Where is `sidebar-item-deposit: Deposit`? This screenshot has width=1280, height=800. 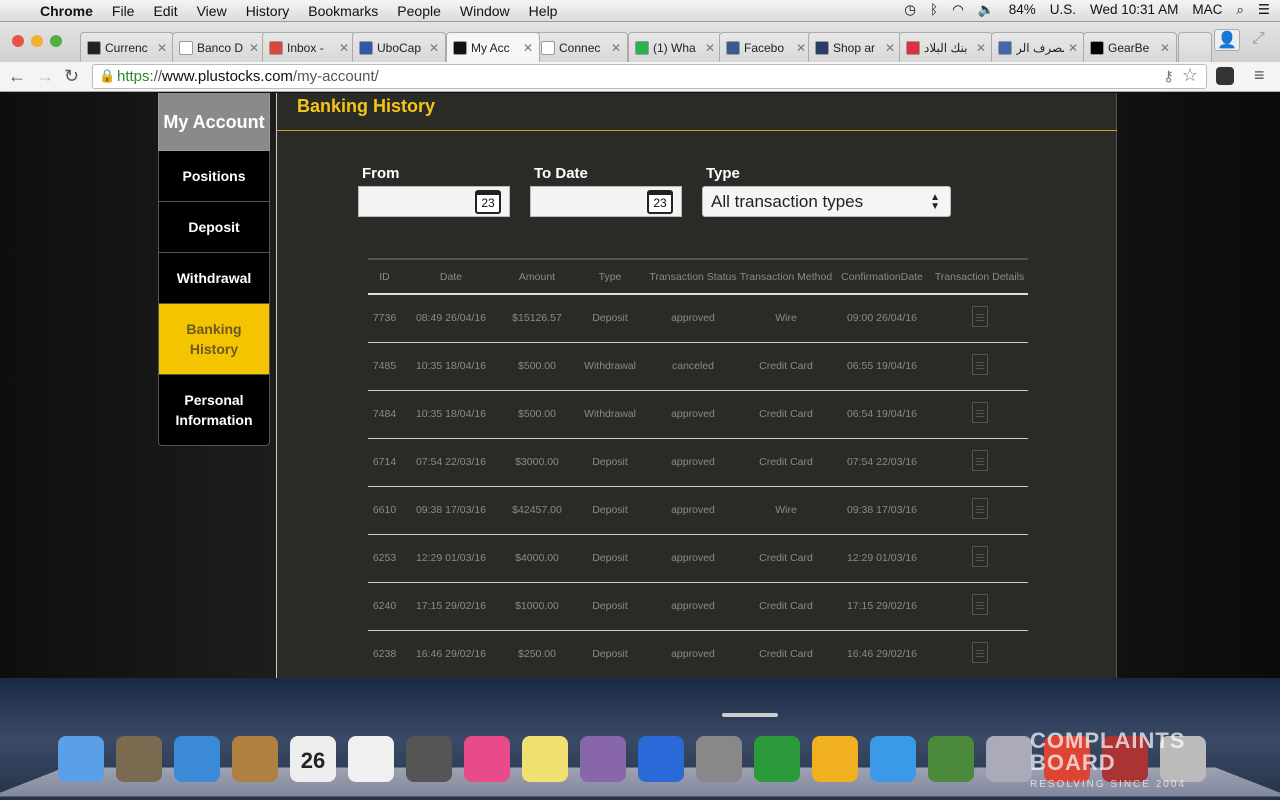 sidebar-item-deposit: Deposit is located at coordinates (214, 227).